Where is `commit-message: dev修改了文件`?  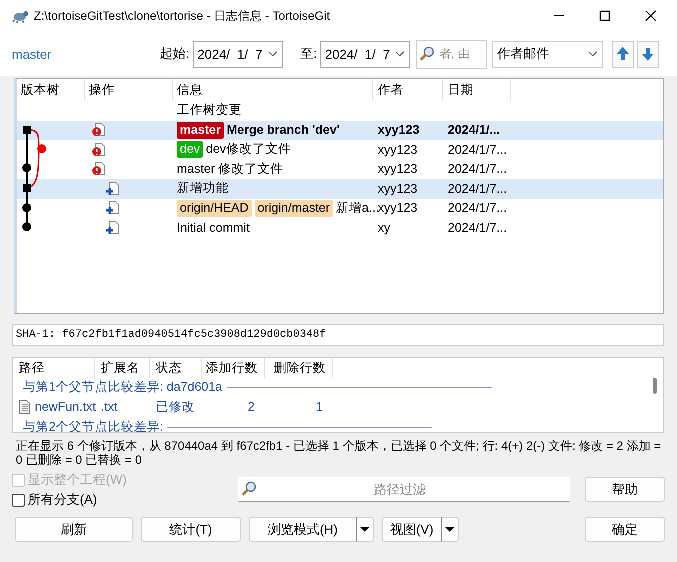 commit-message: dev修改了文件 is located at coordinates (249, 149).